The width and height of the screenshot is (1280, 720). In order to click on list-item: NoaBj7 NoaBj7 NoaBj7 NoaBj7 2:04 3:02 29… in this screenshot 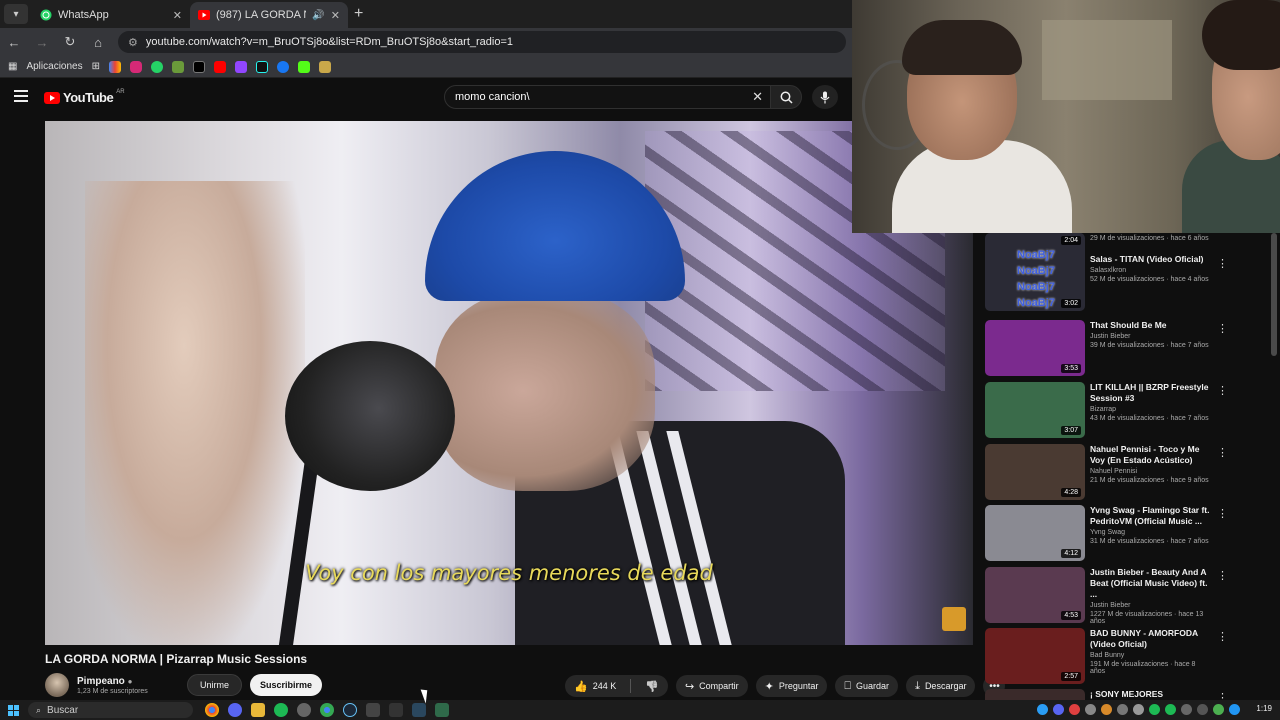, I will do `click(1127, 272)`.